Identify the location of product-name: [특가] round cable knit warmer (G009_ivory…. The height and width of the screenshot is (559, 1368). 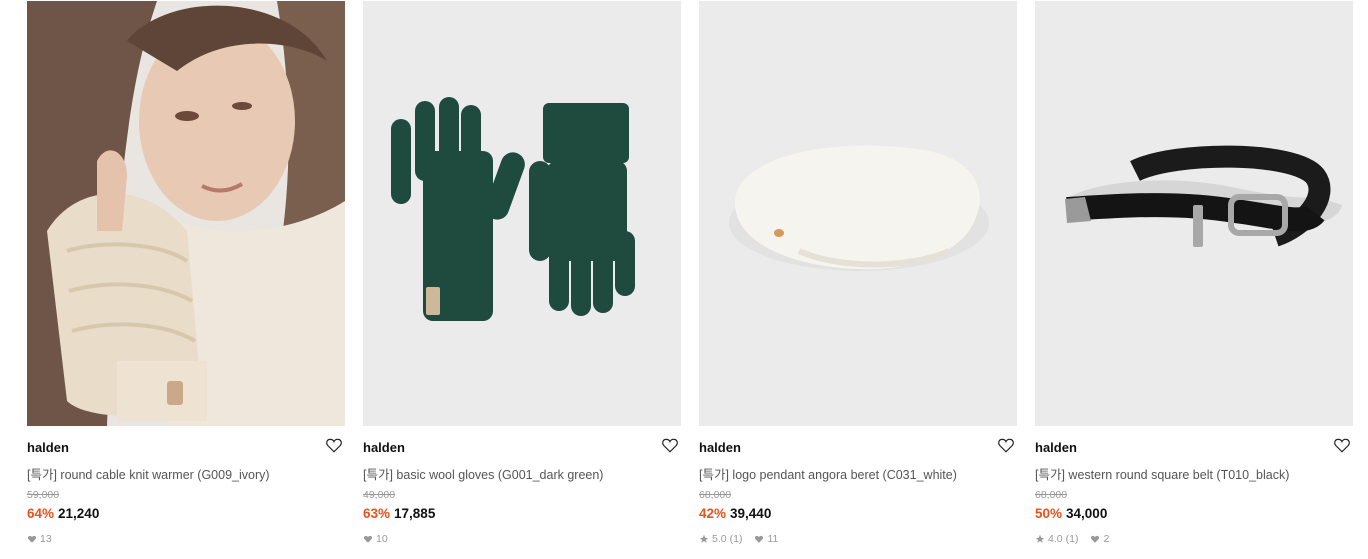
(148, 473).